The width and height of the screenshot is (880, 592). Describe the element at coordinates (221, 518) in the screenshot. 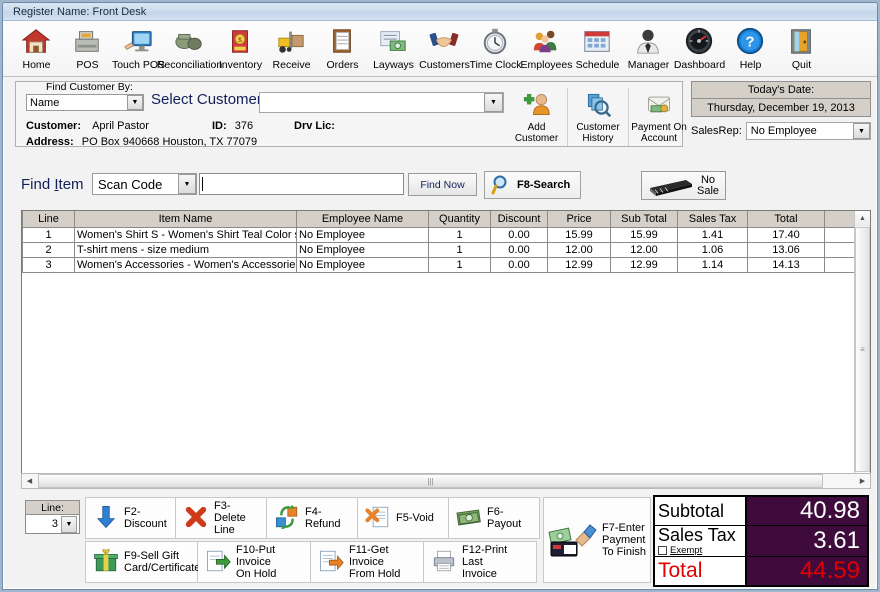

I see `function-button-f3: F3-Delete Line` at that location.